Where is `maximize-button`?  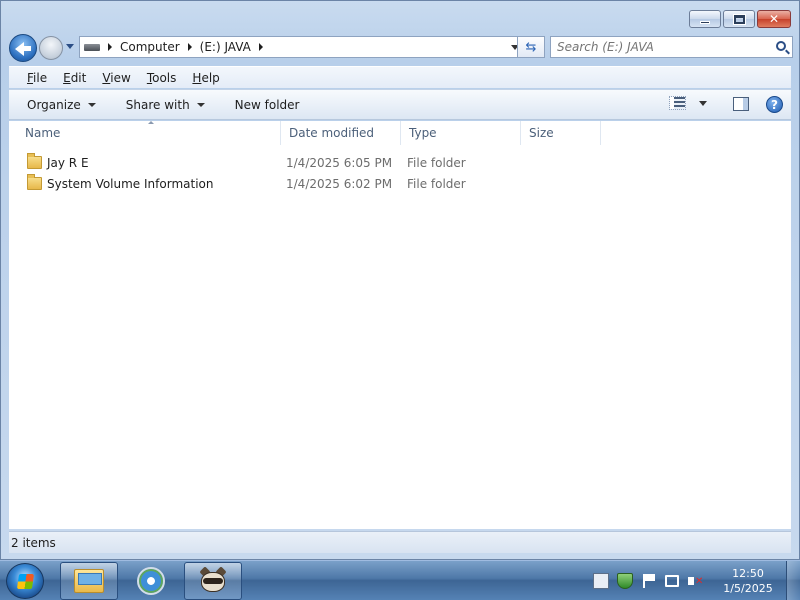
maximize-button is located at coordinates (739, 19).